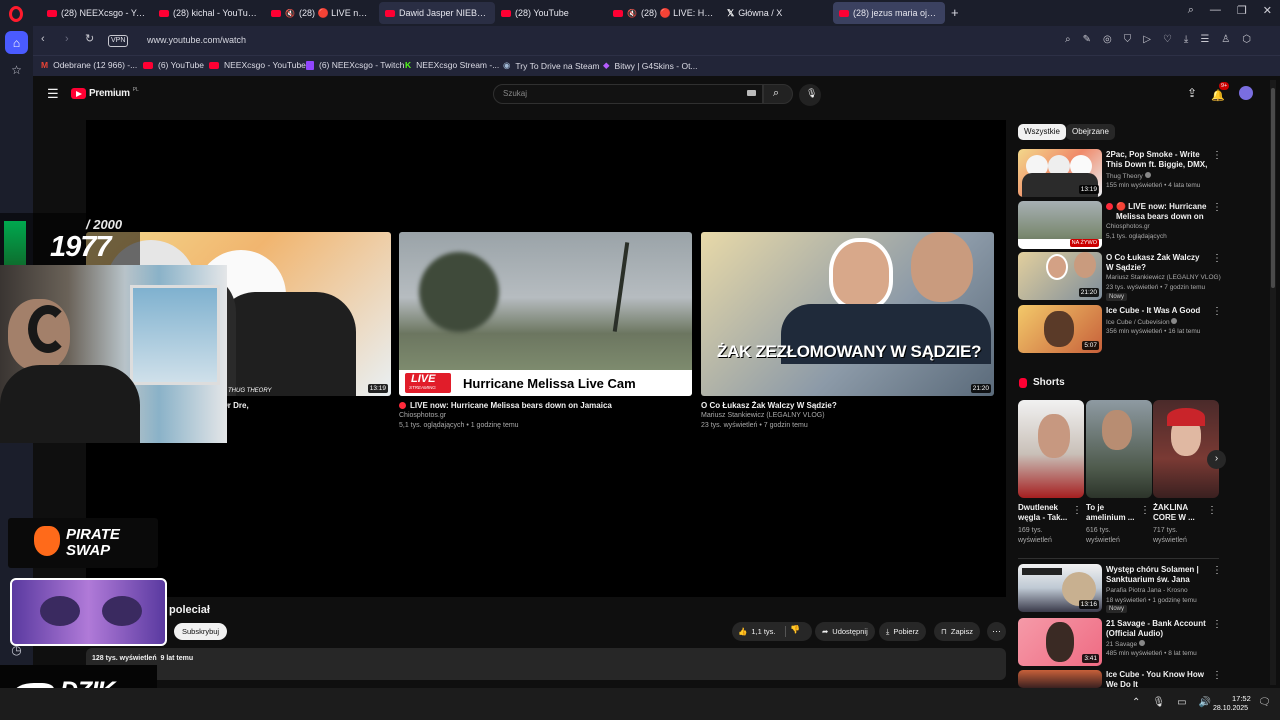 Image resolution: width=1280 pixels, height=720 pixels. What do you see at coordinates (422, 415) in the screenshot?
I see `end-card-2-channel: Chiosphotos.gr` at bounding box center [422, 415].